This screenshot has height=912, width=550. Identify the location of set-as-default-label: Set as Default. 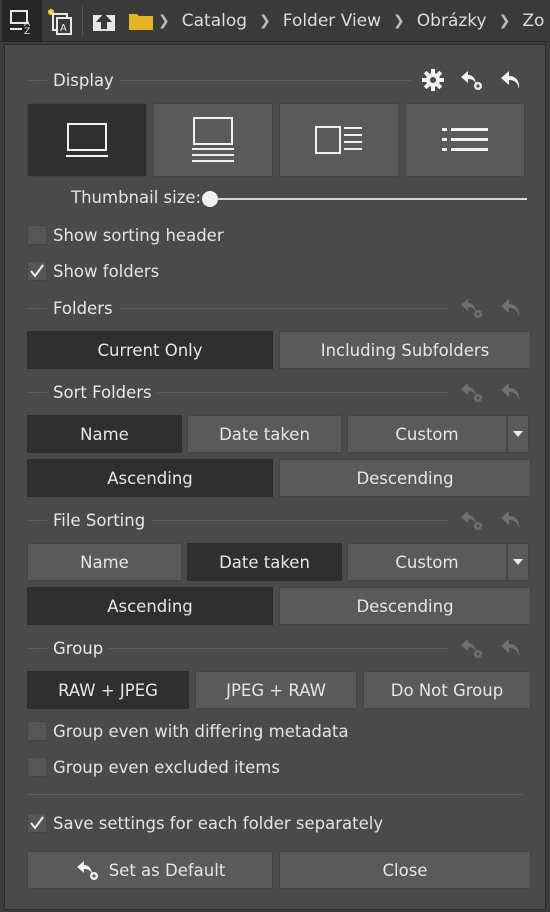
(167, 870).